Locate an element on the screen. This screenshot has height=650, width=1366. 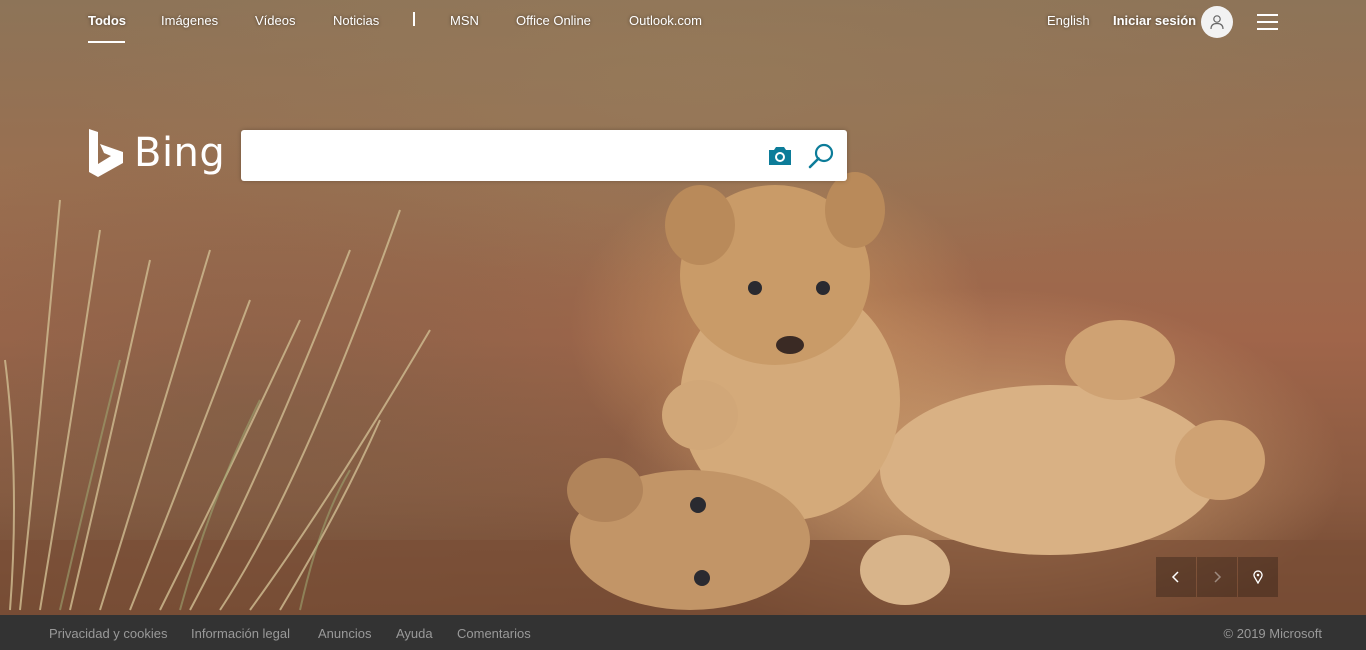
previous-image-button is located at coordinates (1176, 577).